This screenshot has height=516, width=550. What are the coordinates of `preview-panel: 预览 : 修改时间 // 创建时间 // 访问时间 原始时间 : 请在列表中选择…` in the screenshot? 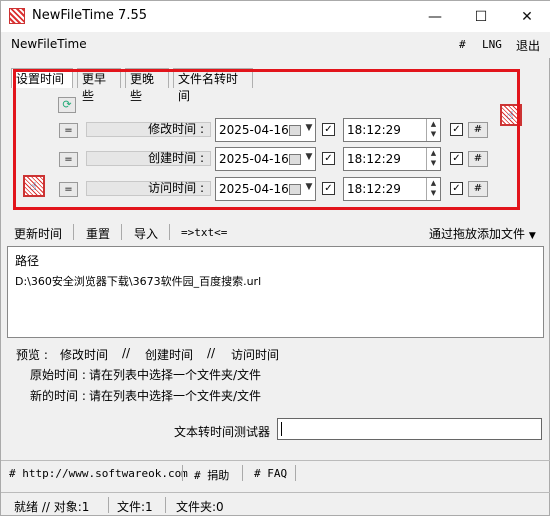 It's located at (275, 377).